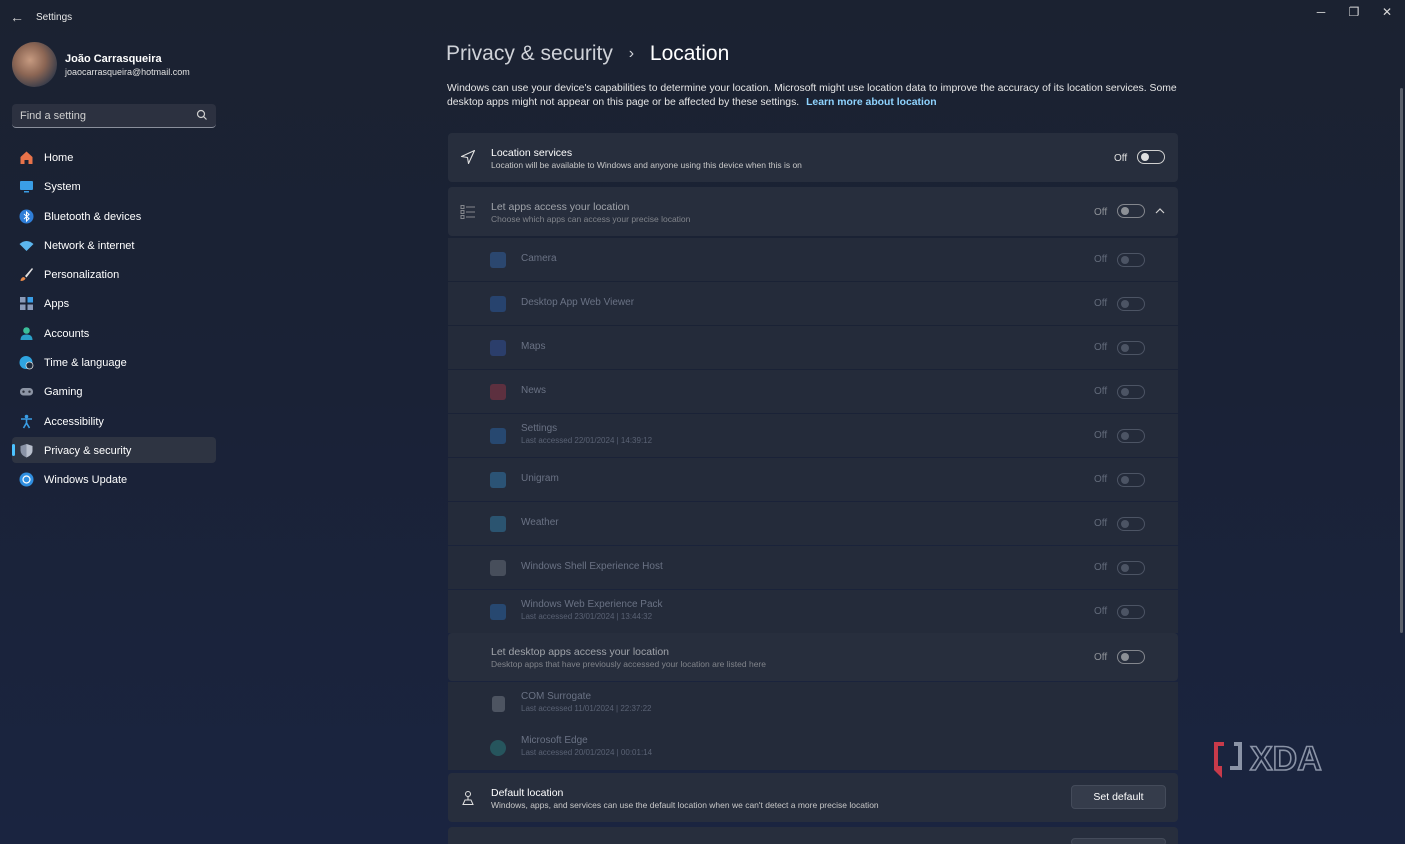  What do you see at coordinates (813, 347) in the screenshot?
I see `app-row-maps: Maps Off` at bounding box center [813, 347].